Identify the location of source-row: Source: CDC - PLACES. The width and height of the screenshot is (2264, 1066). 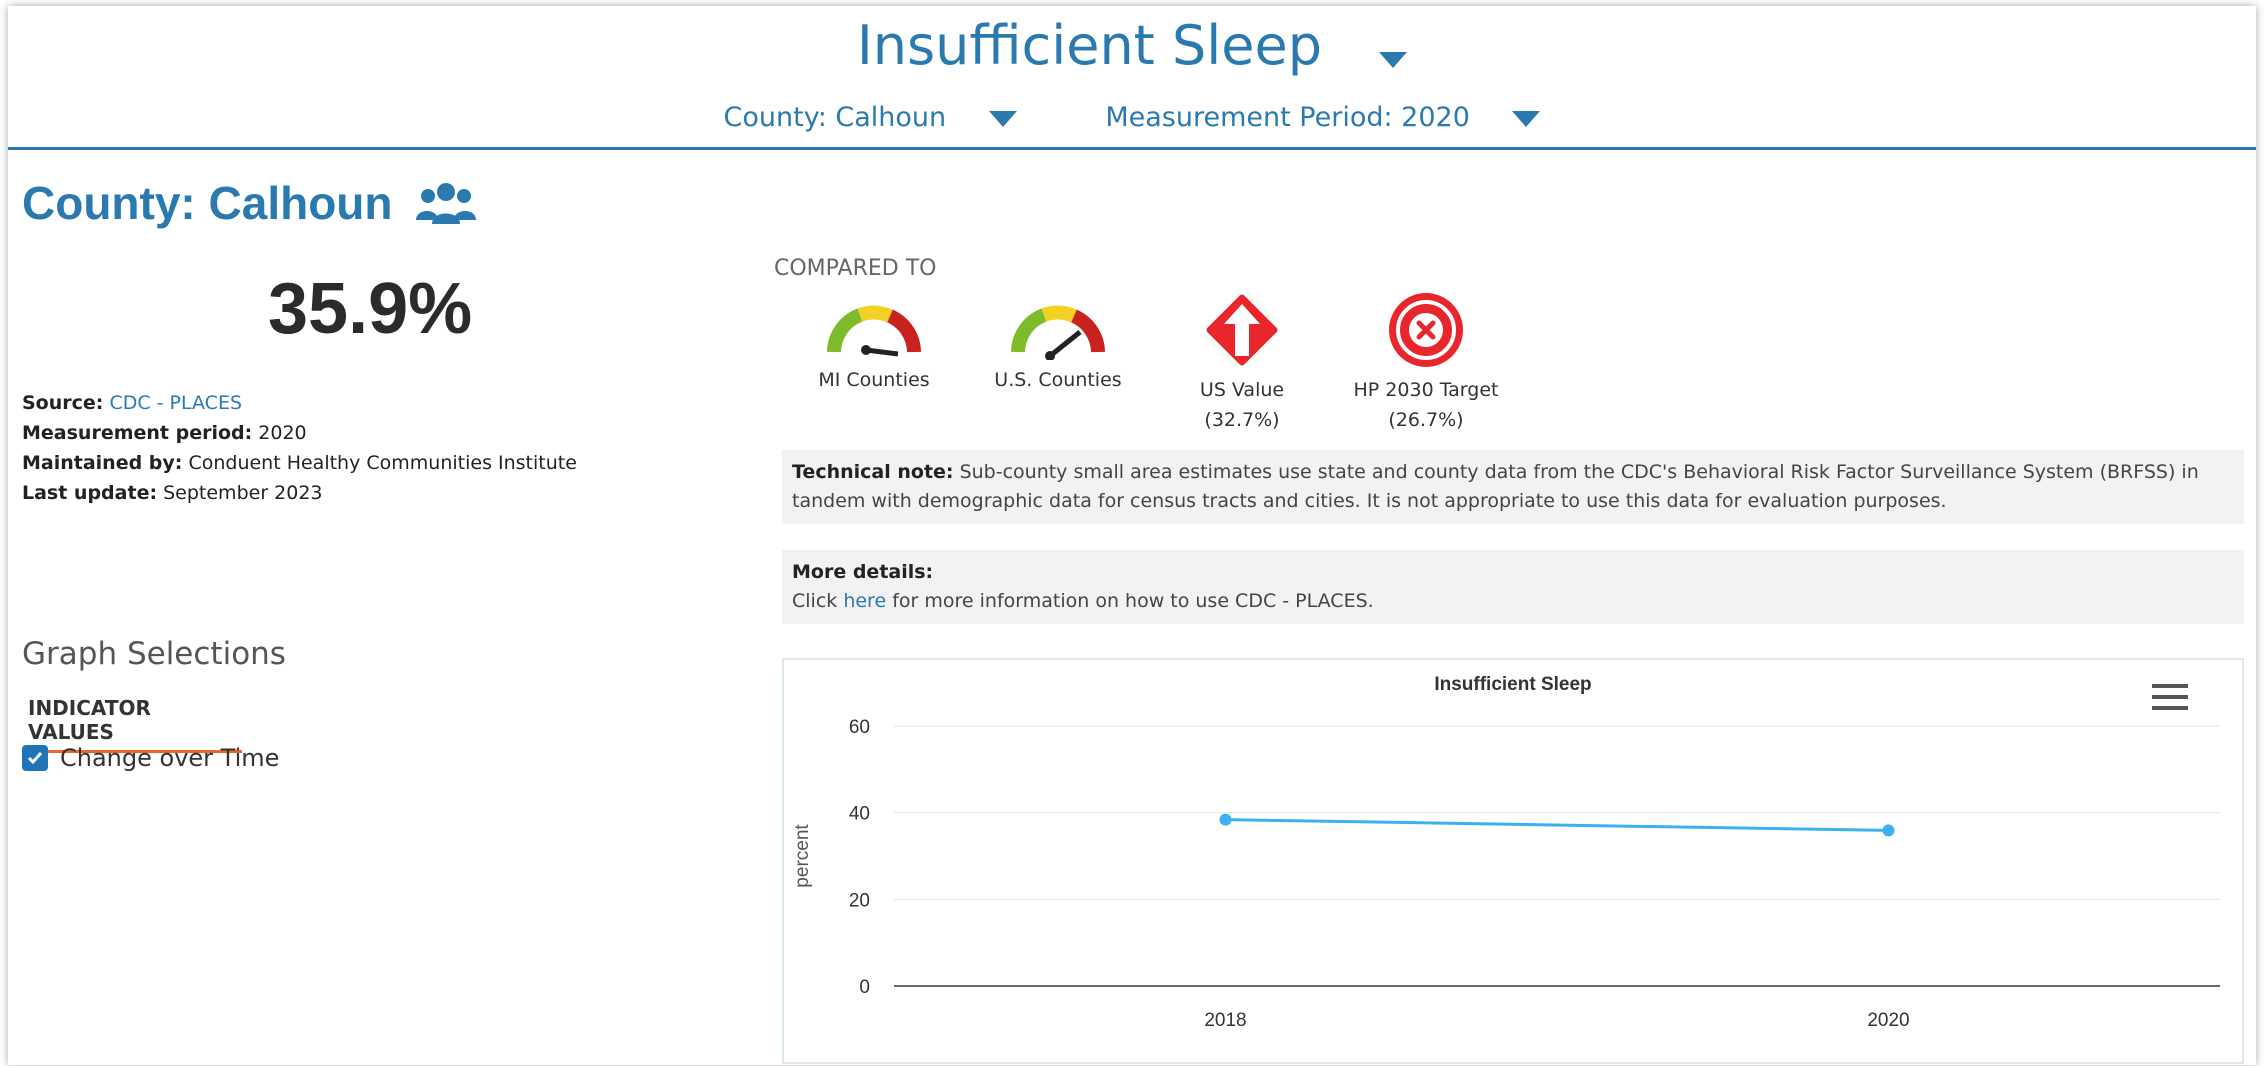
(299, 403).